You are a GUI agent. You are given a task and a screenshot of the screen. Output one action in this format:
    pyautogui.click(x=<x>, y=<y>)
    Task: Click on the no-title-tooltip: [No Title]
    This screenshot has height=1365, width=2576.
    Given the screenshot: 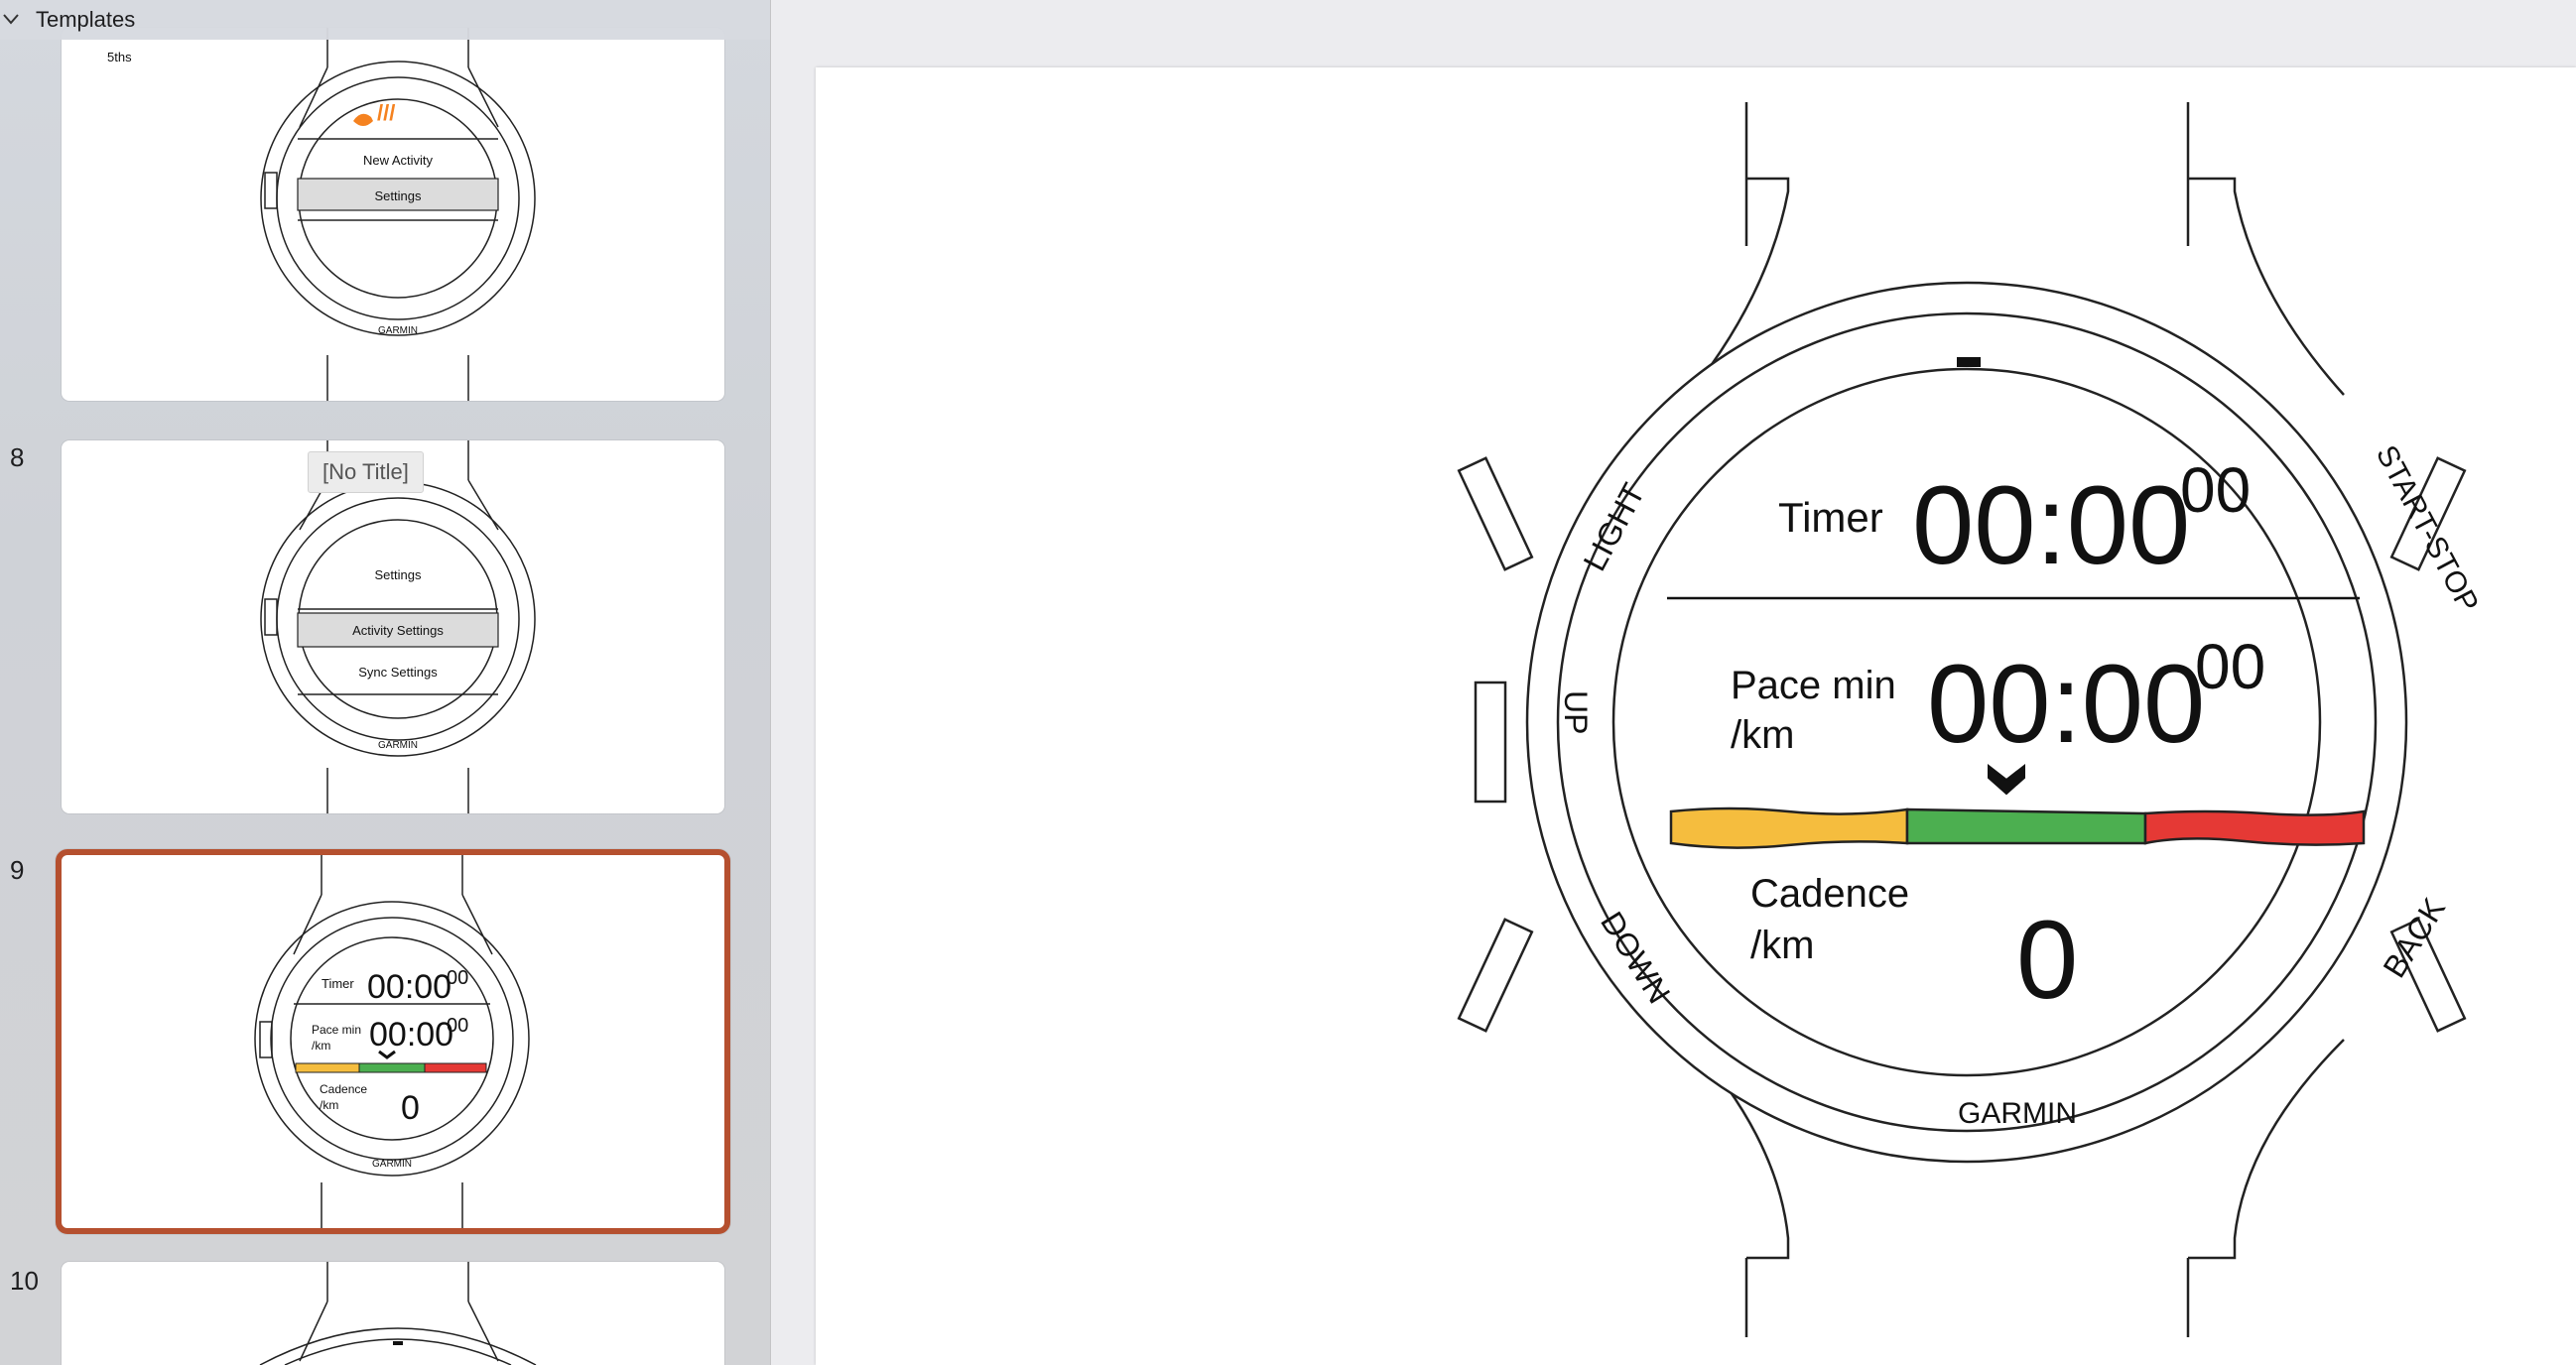 What is the action you would take?
    pyautogui.click(x=366, y=472)
    